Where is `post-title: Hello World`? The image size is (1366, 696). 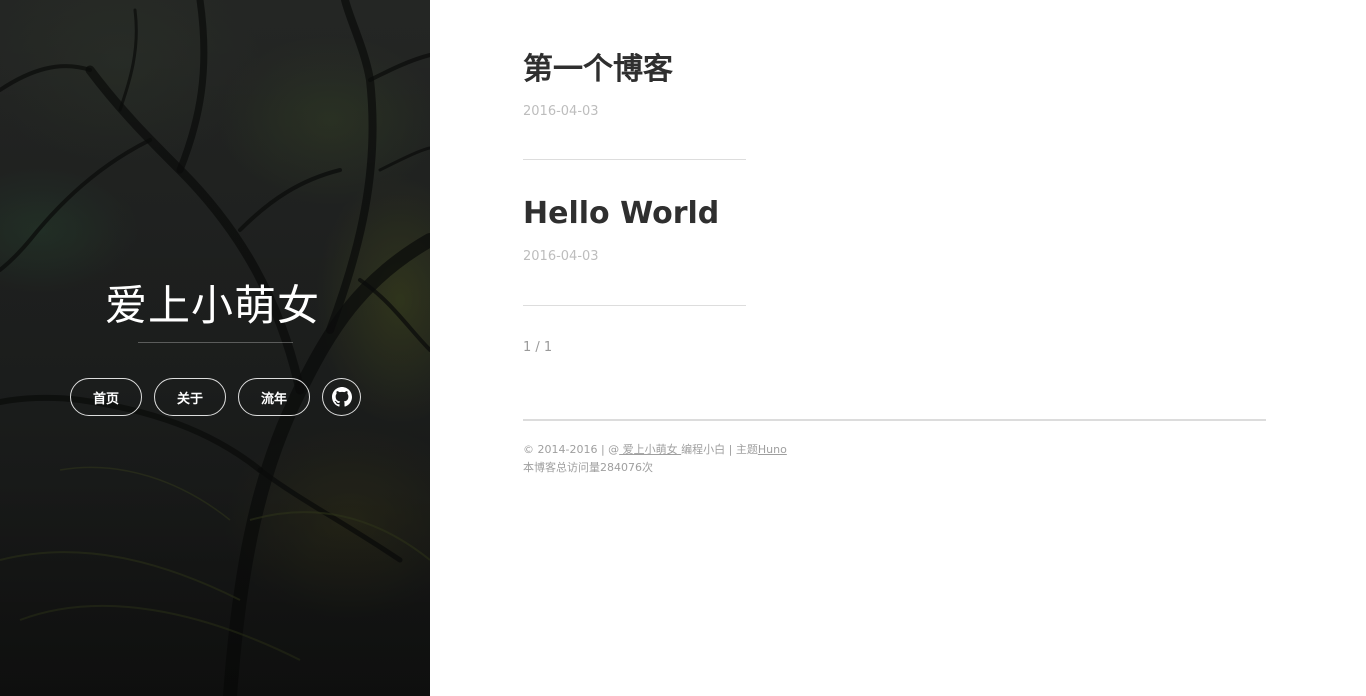 post-title: Hello World is located at coordinates (723, 214).